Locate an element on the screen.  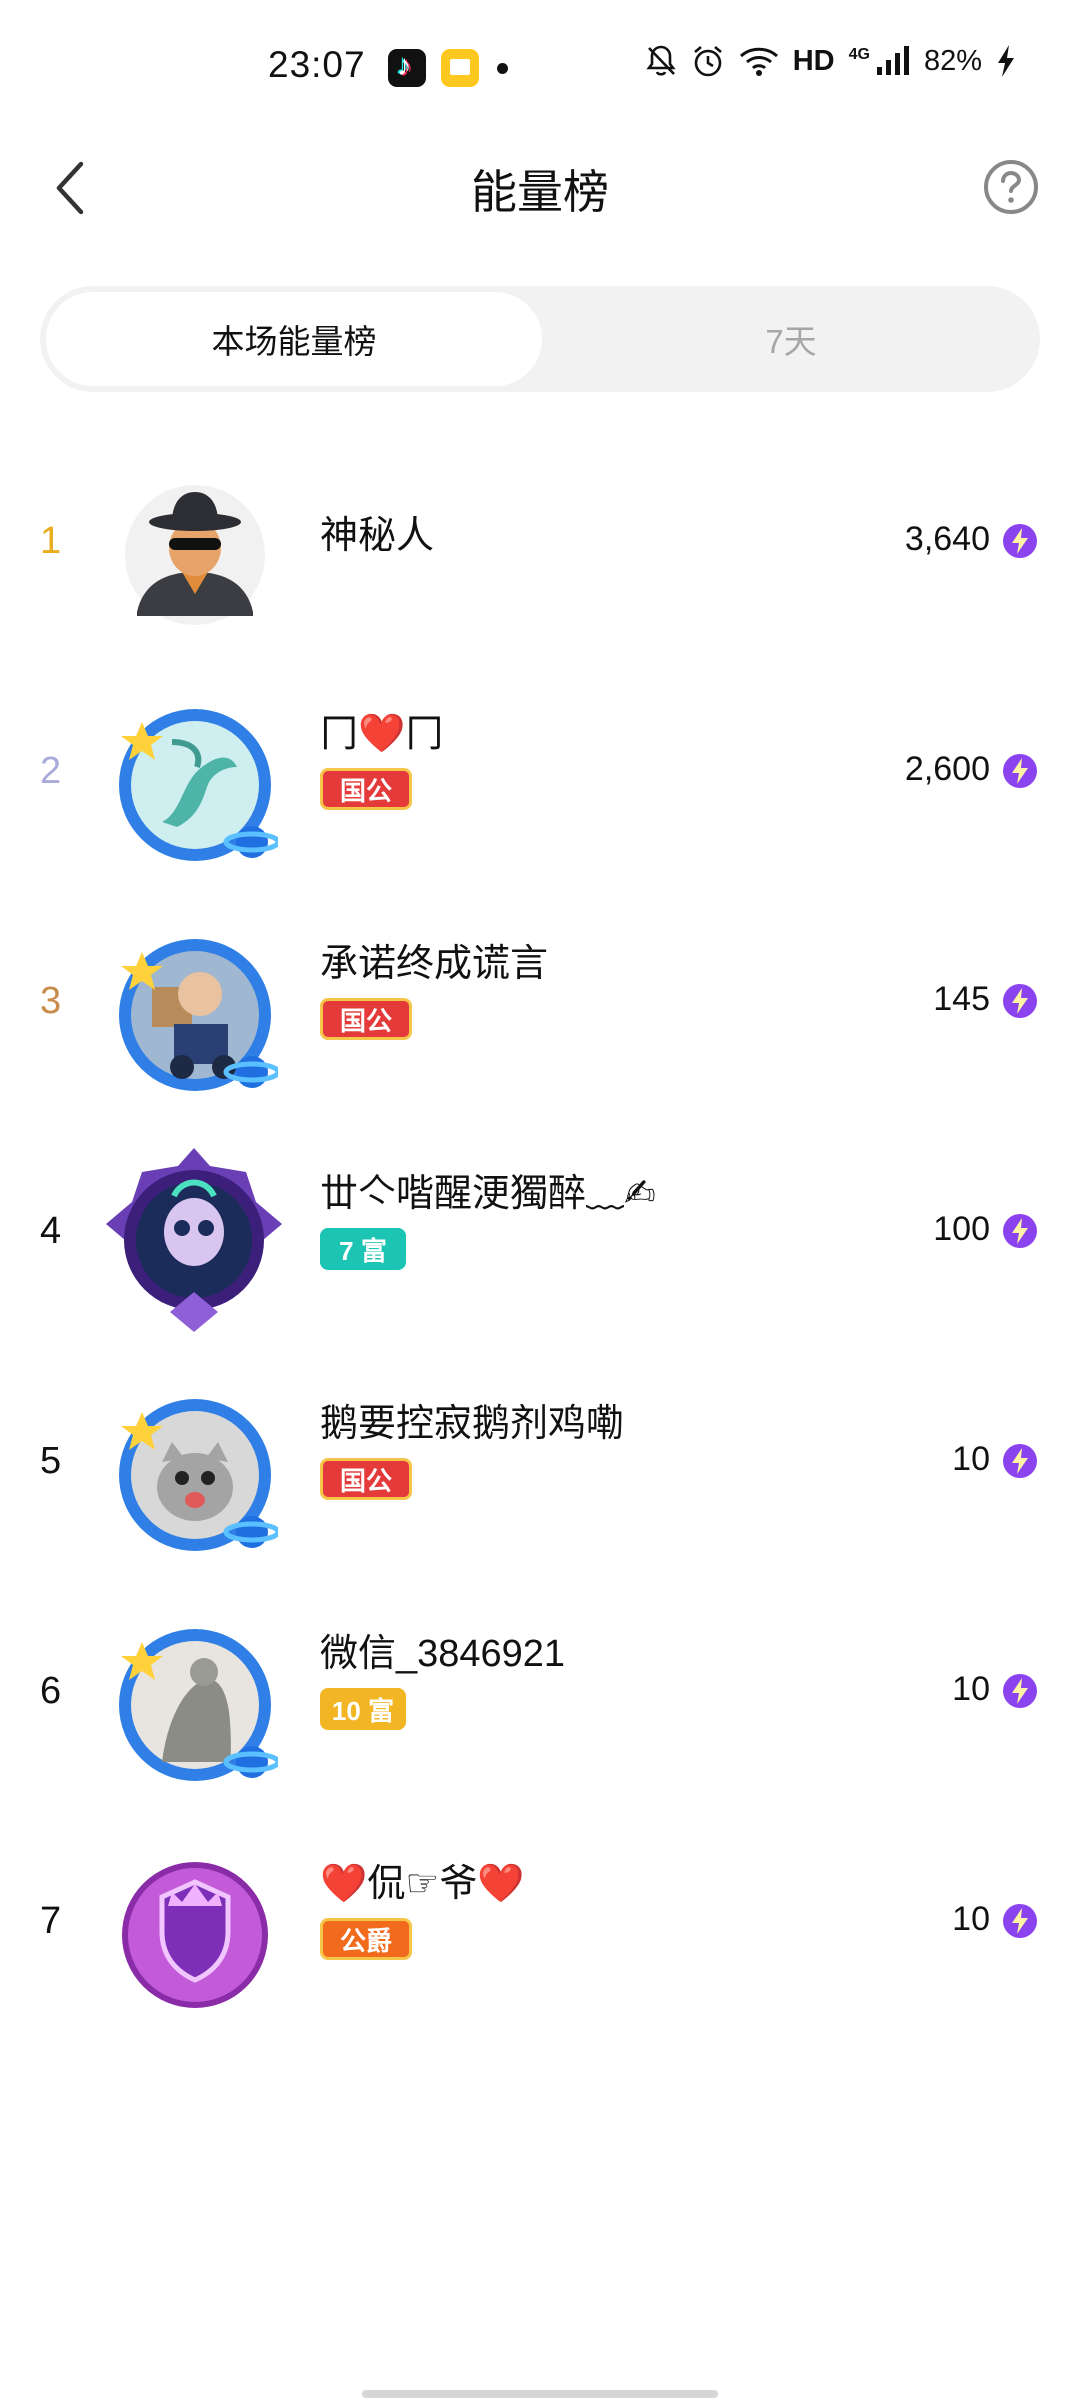
list-item: 3 承诺终成谎言 国公 145 is located at coordinates (540, 1005).